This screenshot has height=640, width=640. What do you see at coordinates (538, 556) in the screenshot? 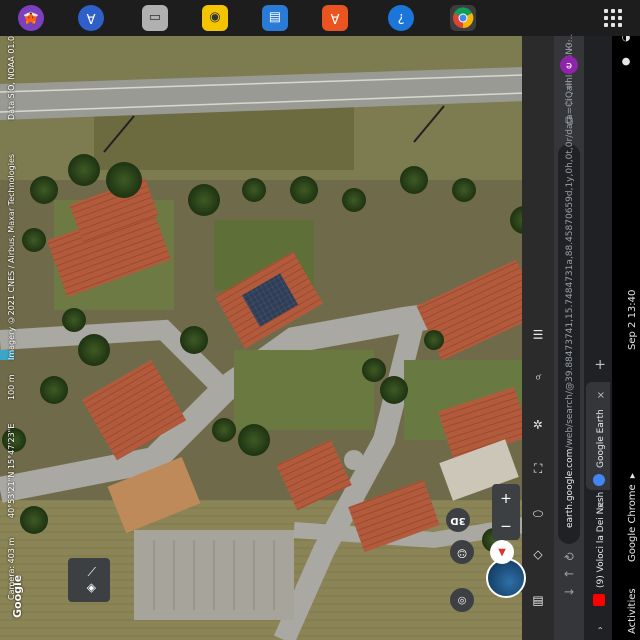
I see `diamond-icon: ◇` at bounding box center [538, 556].